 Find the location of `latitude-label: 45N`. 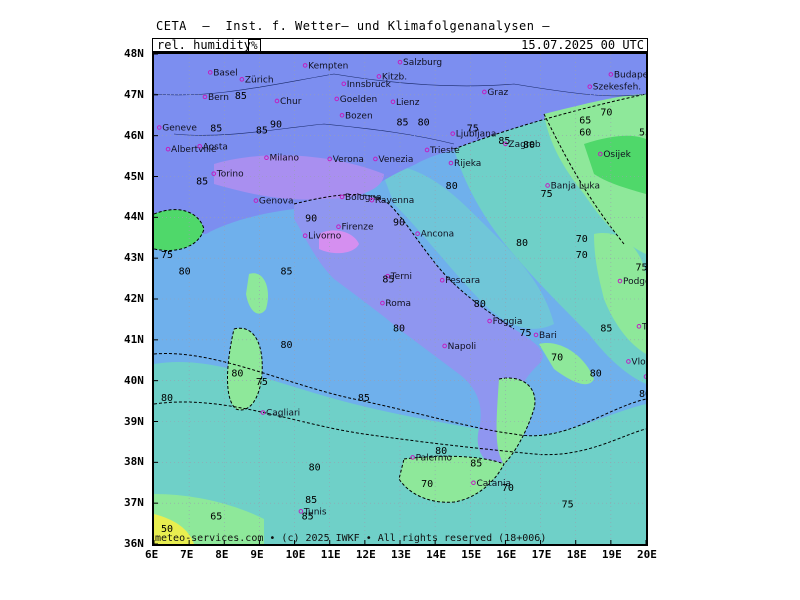

latitude-label: 45N is located at coordinates (134, 176).